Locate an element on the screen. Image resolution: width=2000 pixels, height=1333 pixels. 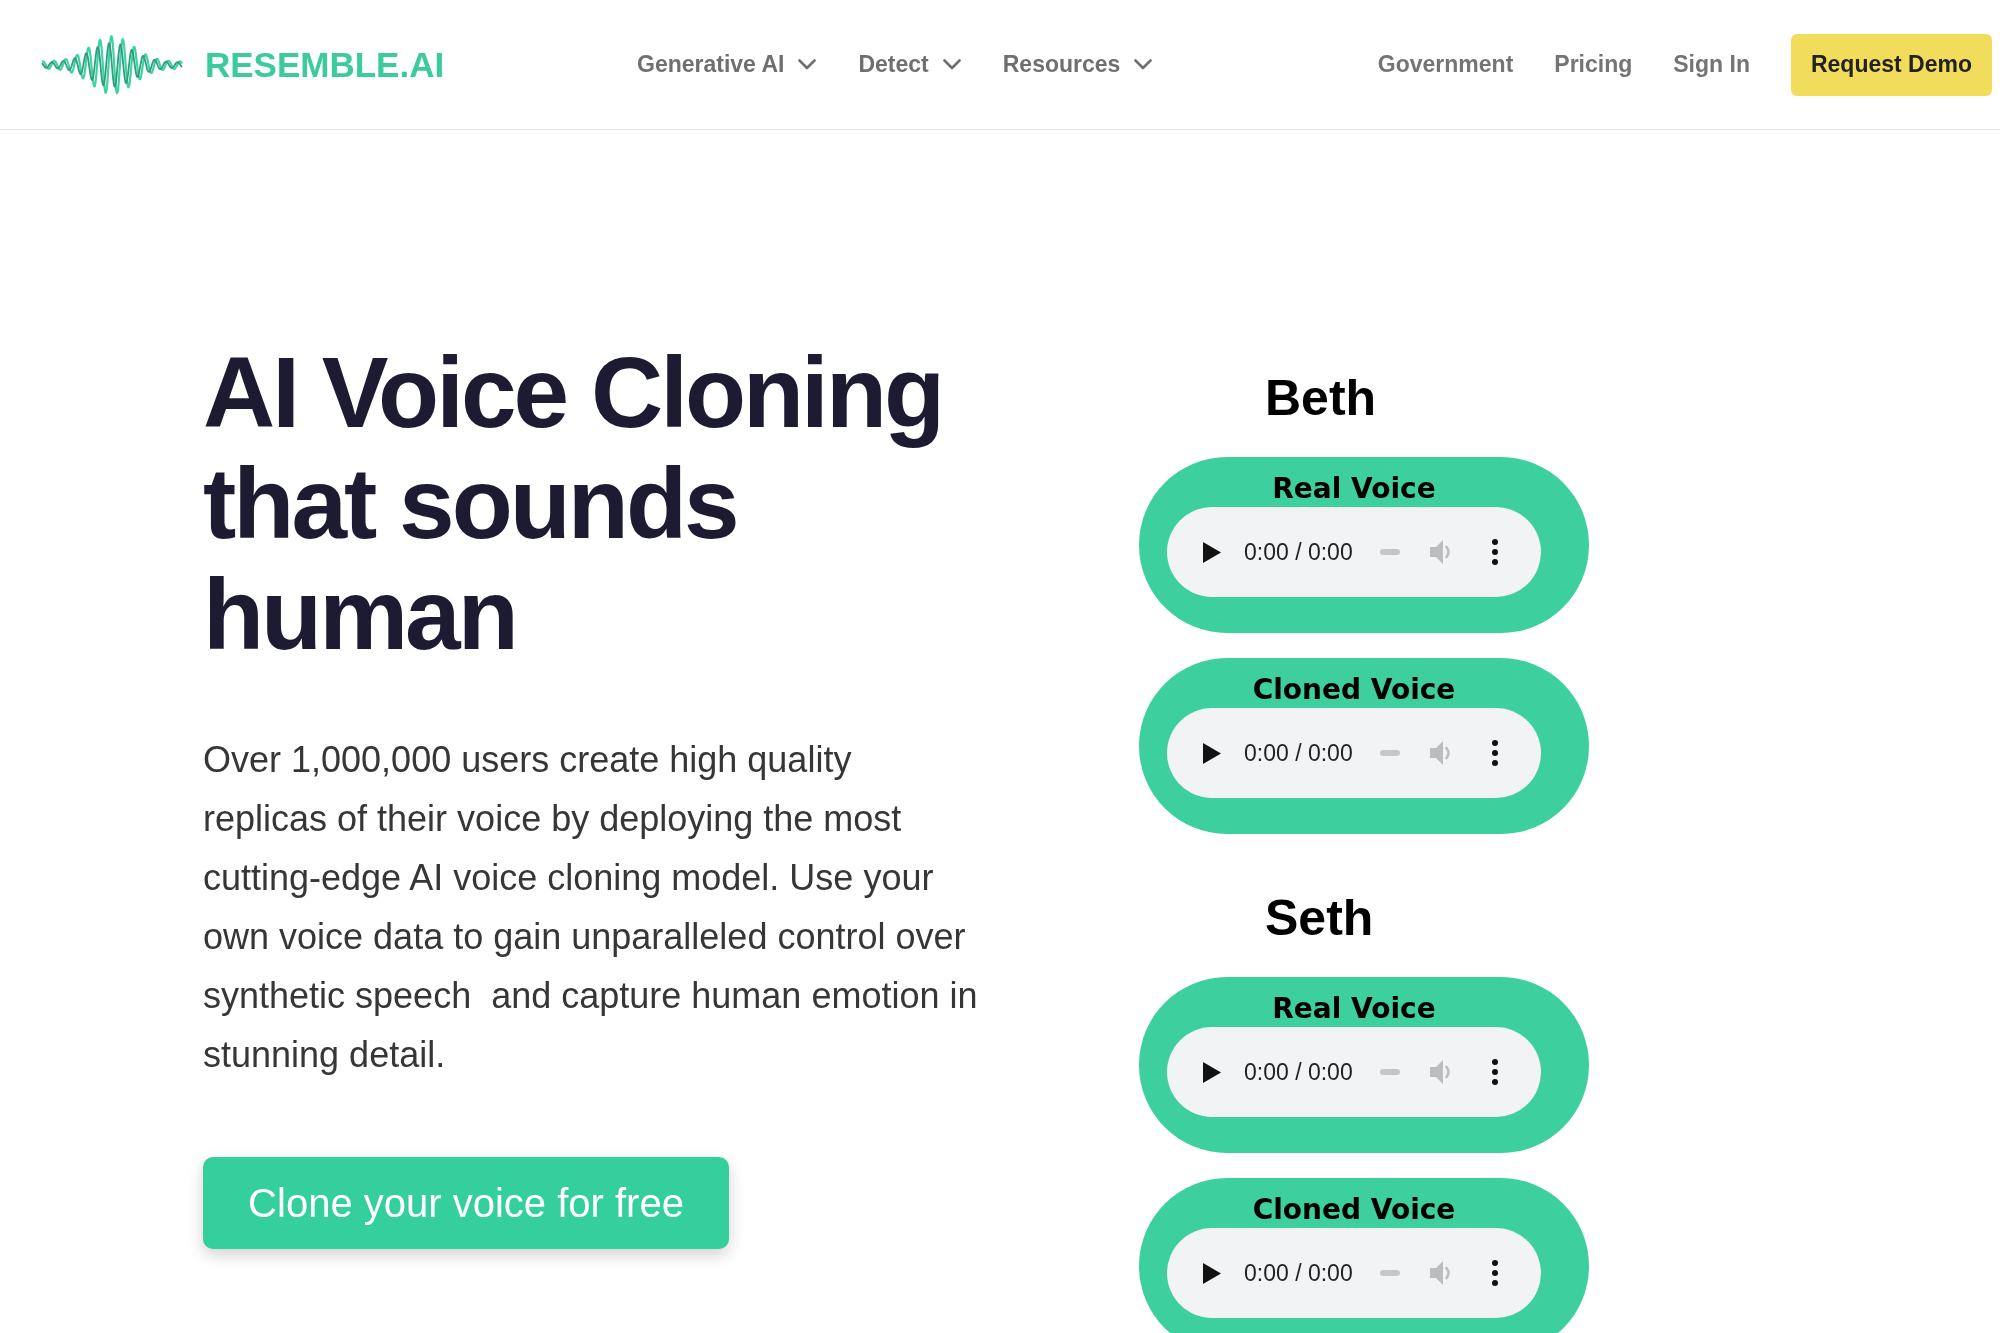
hero-description: Over 1,000,000 users create high quality replicas of their voice by deploying the most cutting-edge AI voice cloning model. Use your own voice data to gain unparalleled control over synthetic speech and capture human emotion in stunning detail. is located at coordinates (591, 907).